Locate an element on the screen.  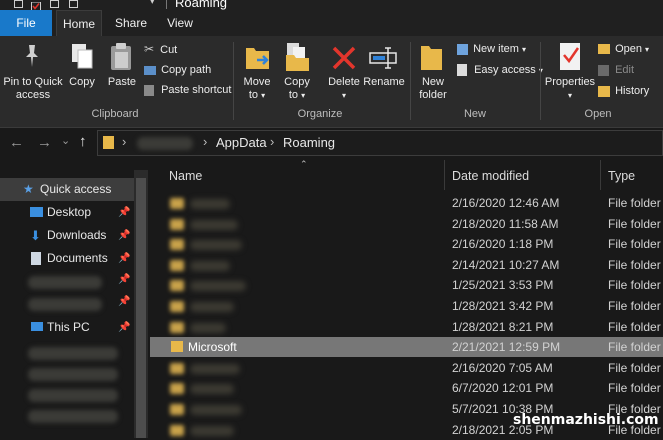
properties-button: Properties ▾ is located at coordinates (570, 89).